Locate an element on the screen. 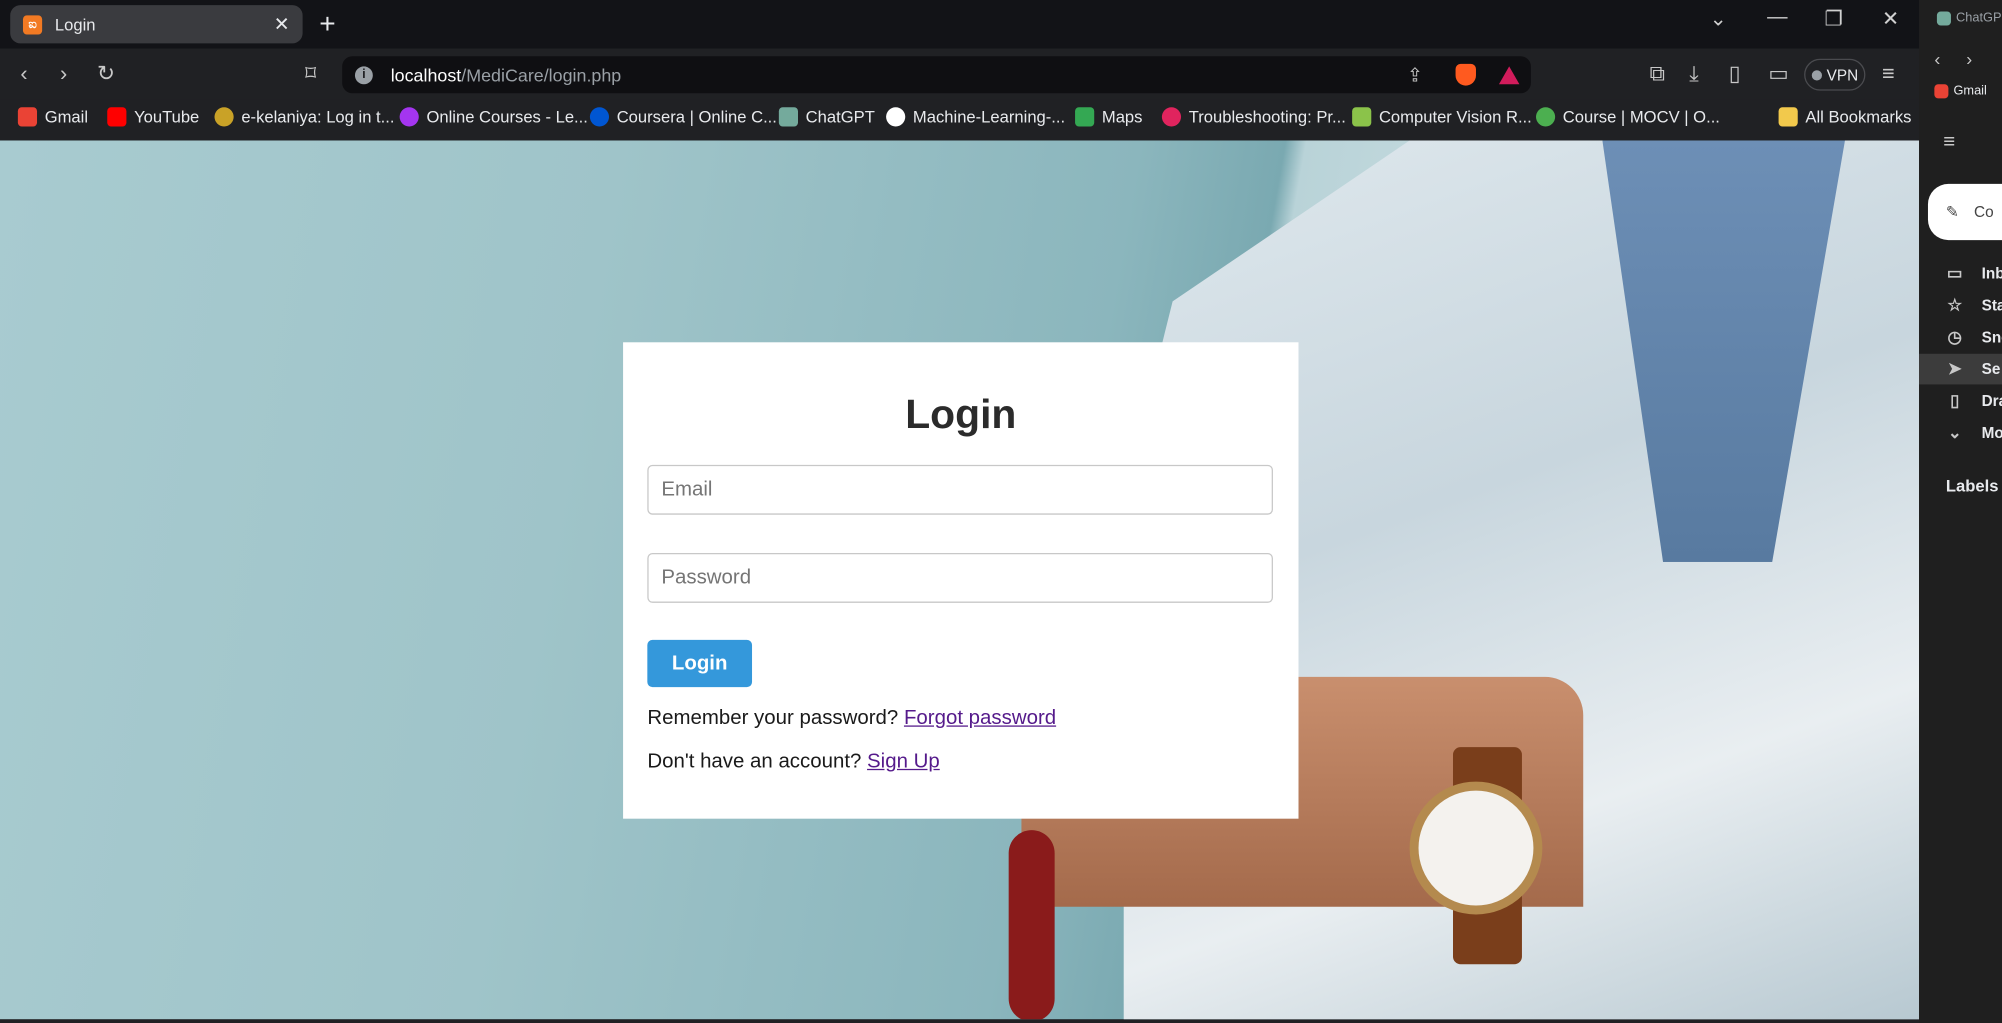 This screenshot has height=1023, width=2002. brave-shields-icon is located at coordinates (1465, 74).